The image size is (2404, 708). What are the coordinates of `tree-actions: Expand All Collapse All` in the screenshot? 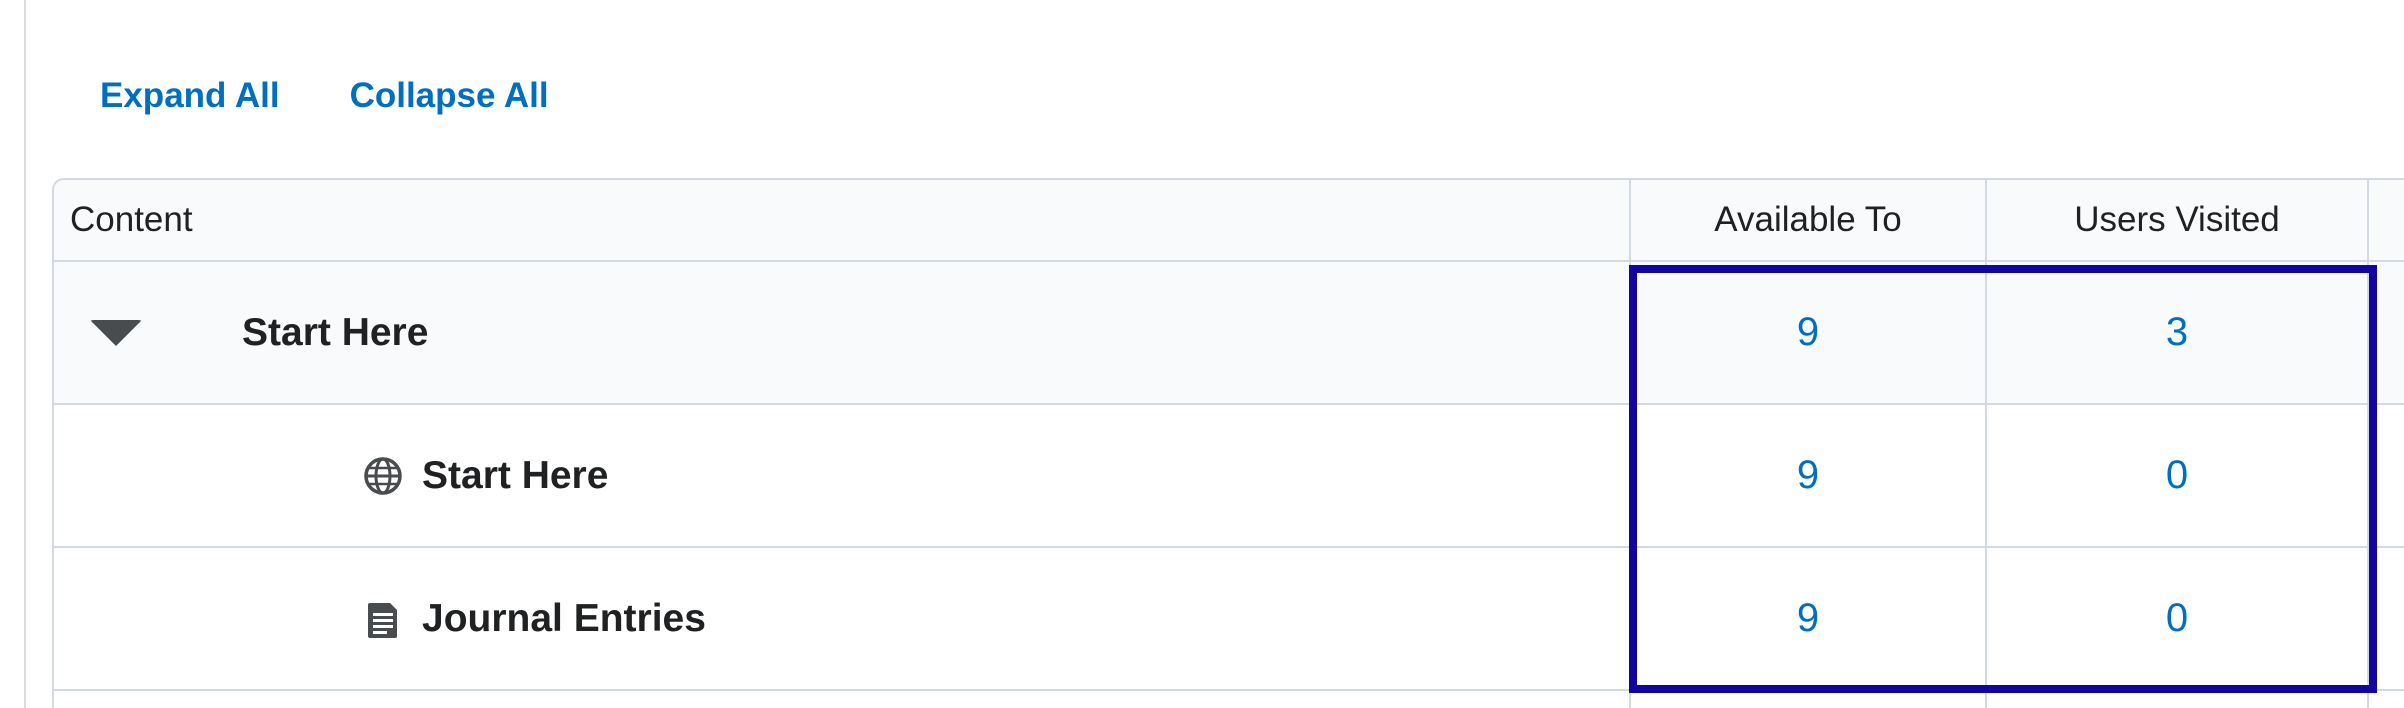 It's located at (324, 96).